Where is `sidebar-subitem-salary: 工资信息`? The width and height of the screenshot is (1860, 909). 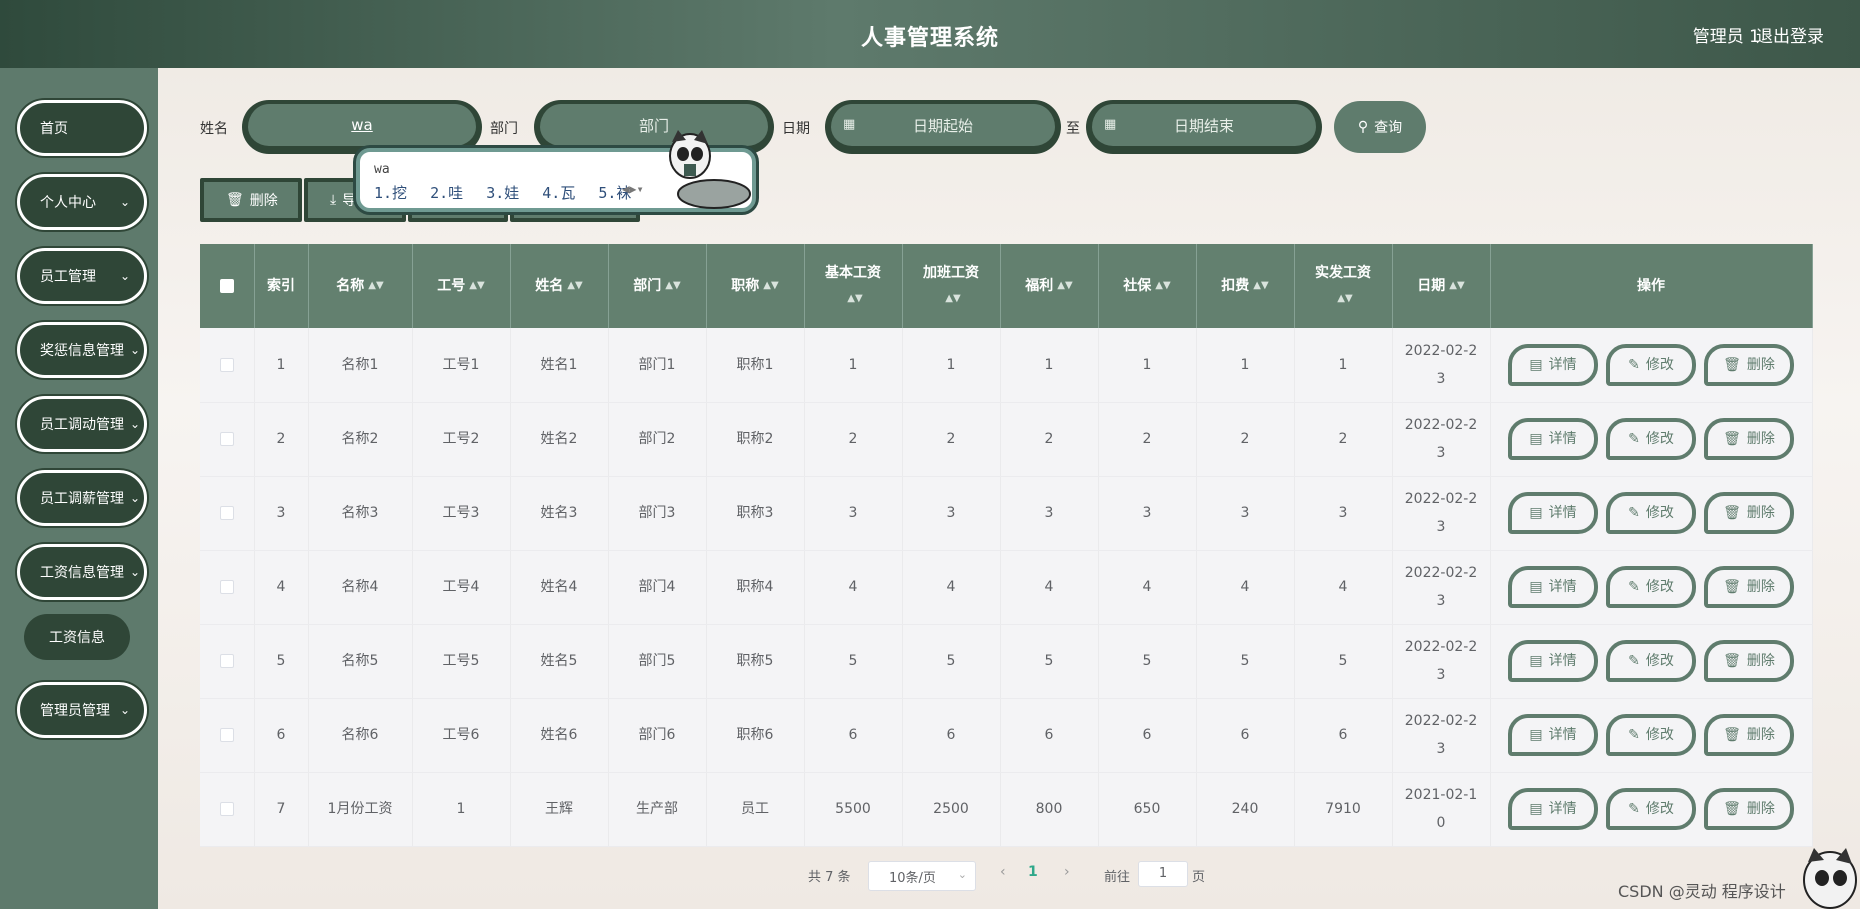
sidebar-subitem-salary: 工资信息 is located at coordinates (77, 637).